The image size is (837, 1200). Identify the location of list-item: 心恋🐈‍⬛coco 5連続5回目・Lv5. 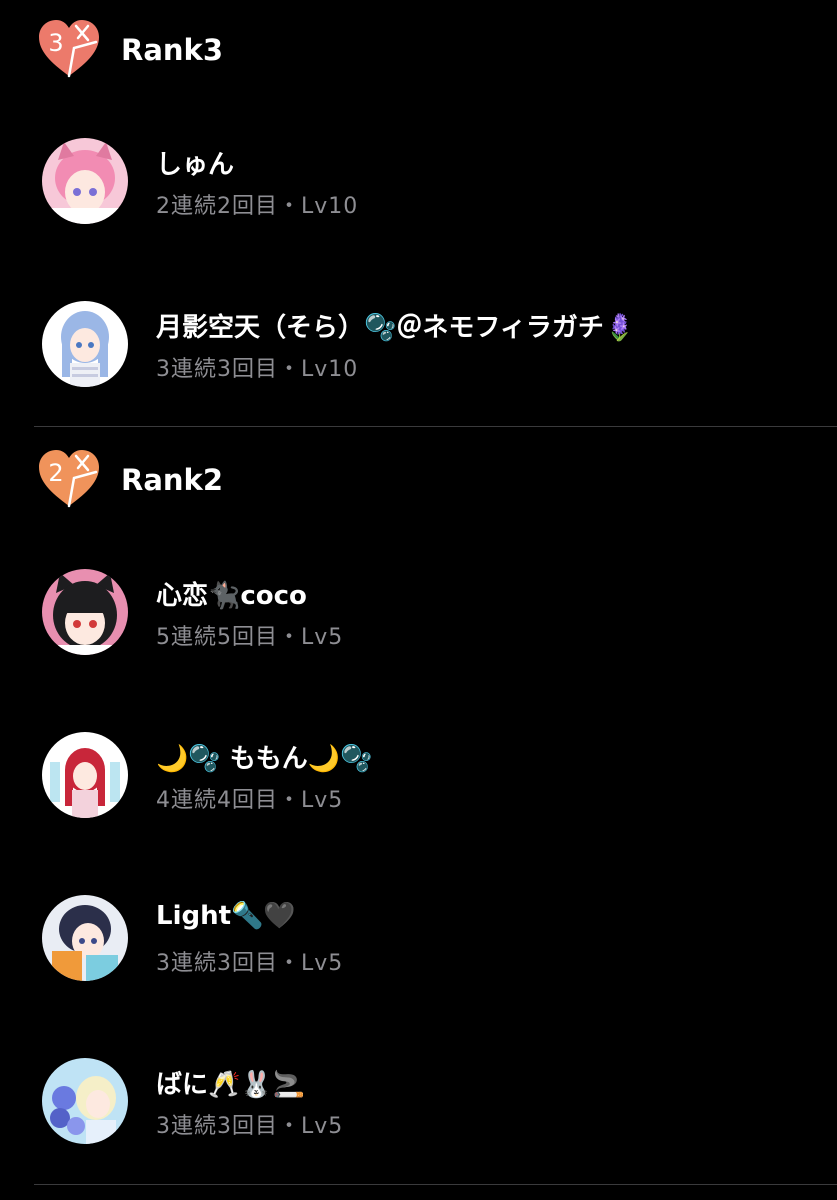
(418, 624).